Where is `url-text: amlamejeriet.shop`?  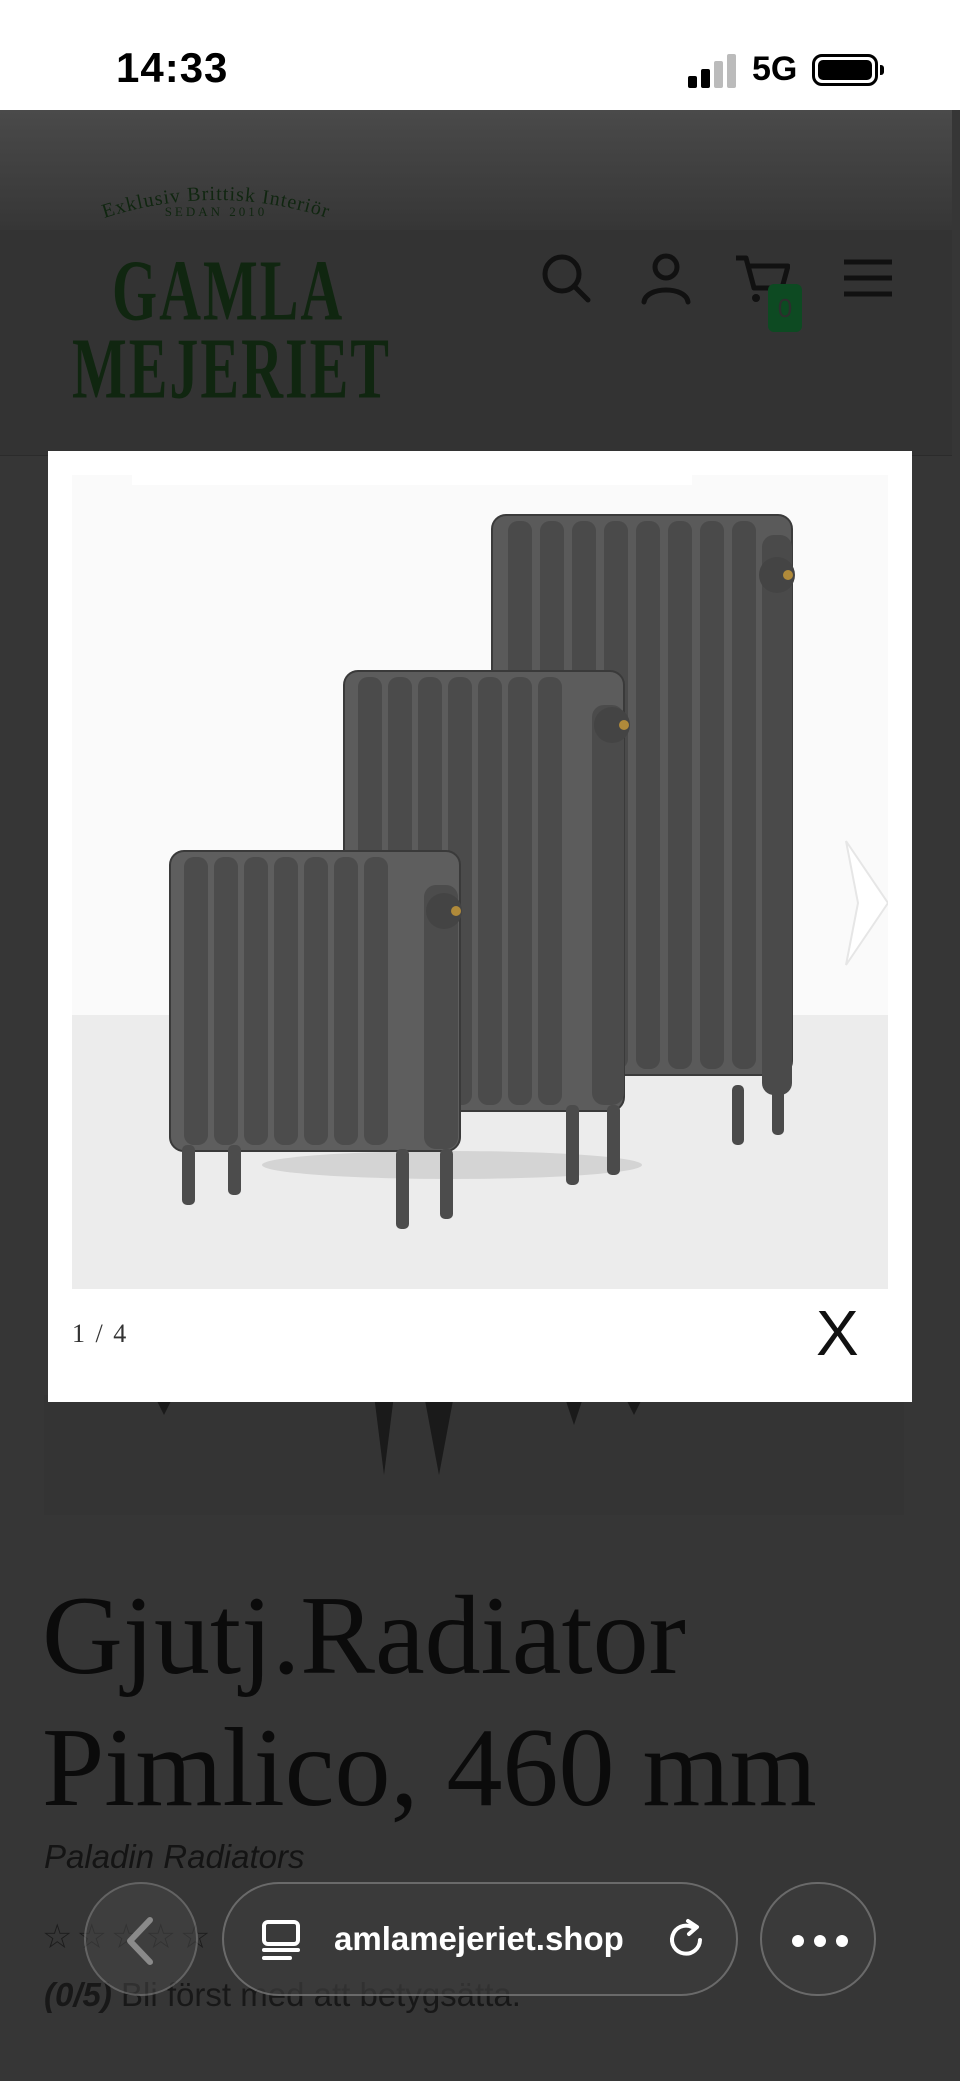 url-text: amlamejeriet.shop is located at coordinates (479, 1939).